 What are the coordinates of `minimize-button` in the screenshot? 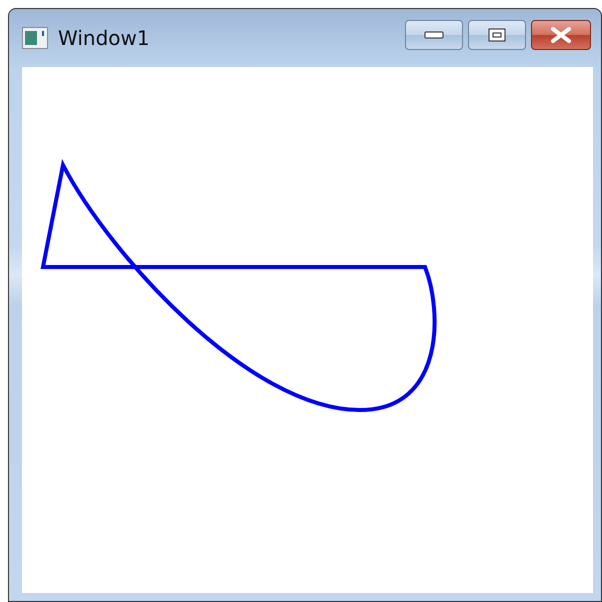 It's located at (434, 35).